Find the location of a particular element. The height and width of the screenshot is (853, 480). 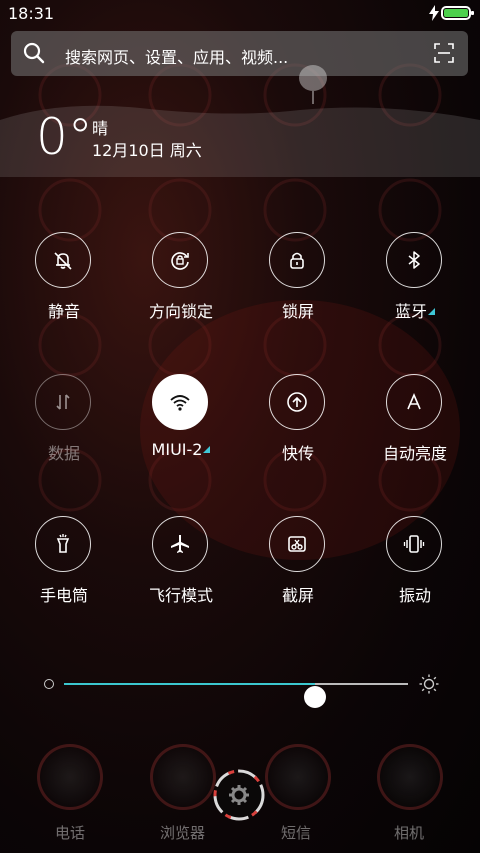

toggle-label: 静音 is located at coordinates (63, 311).